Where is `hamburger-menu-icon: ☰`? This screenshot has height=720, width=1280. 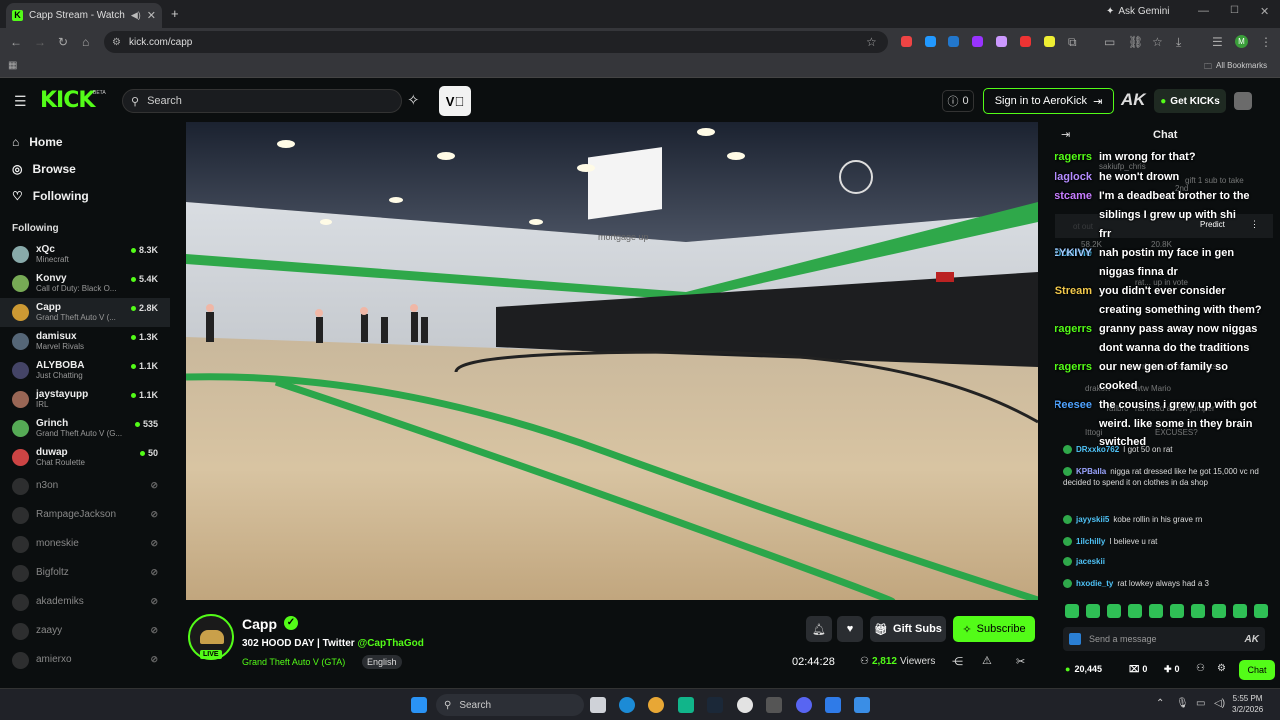
hamburger-menu-icon: ☰ is located at coordinates (20, 101).